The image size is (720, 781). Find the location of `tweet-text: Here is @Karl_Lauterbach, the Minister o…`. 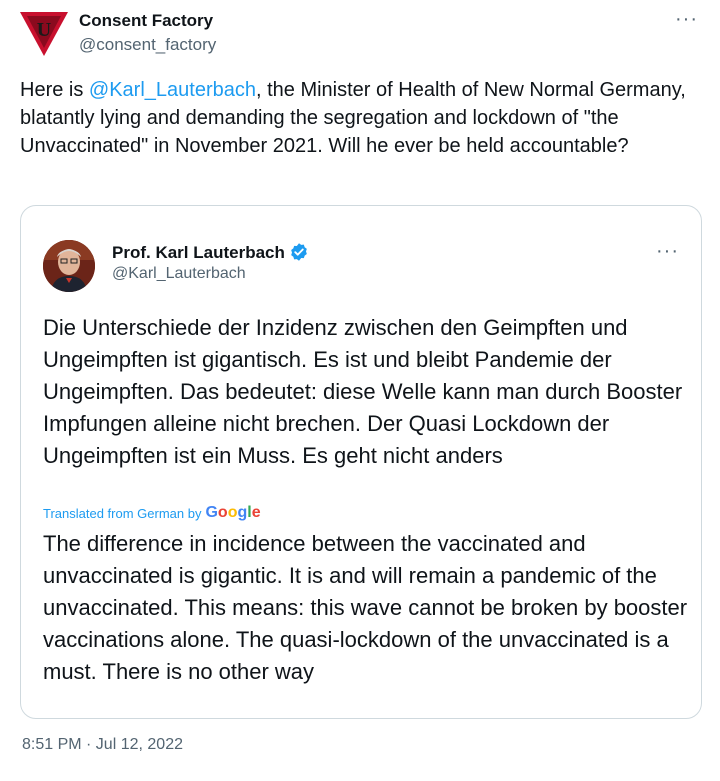

tweet-text: Here is @Karl_Lauterbach, the Minister o… is located at coordinates (360, 118).